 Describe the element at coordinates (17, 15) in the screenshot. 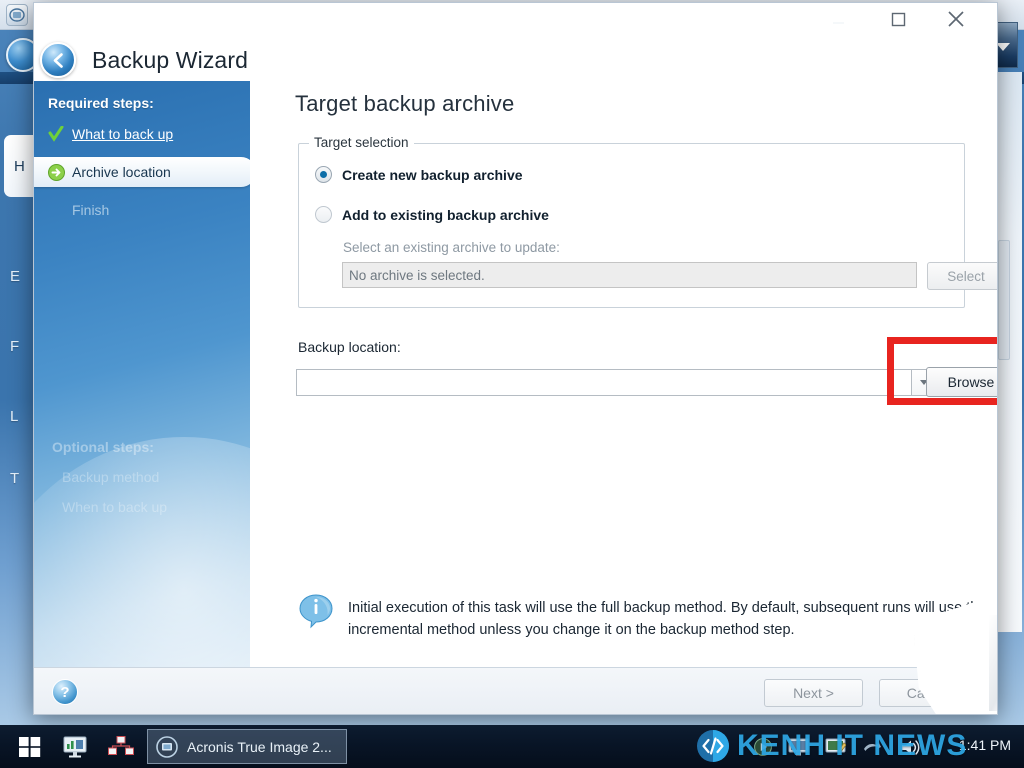

I see `acronis-app-icon` at that location.